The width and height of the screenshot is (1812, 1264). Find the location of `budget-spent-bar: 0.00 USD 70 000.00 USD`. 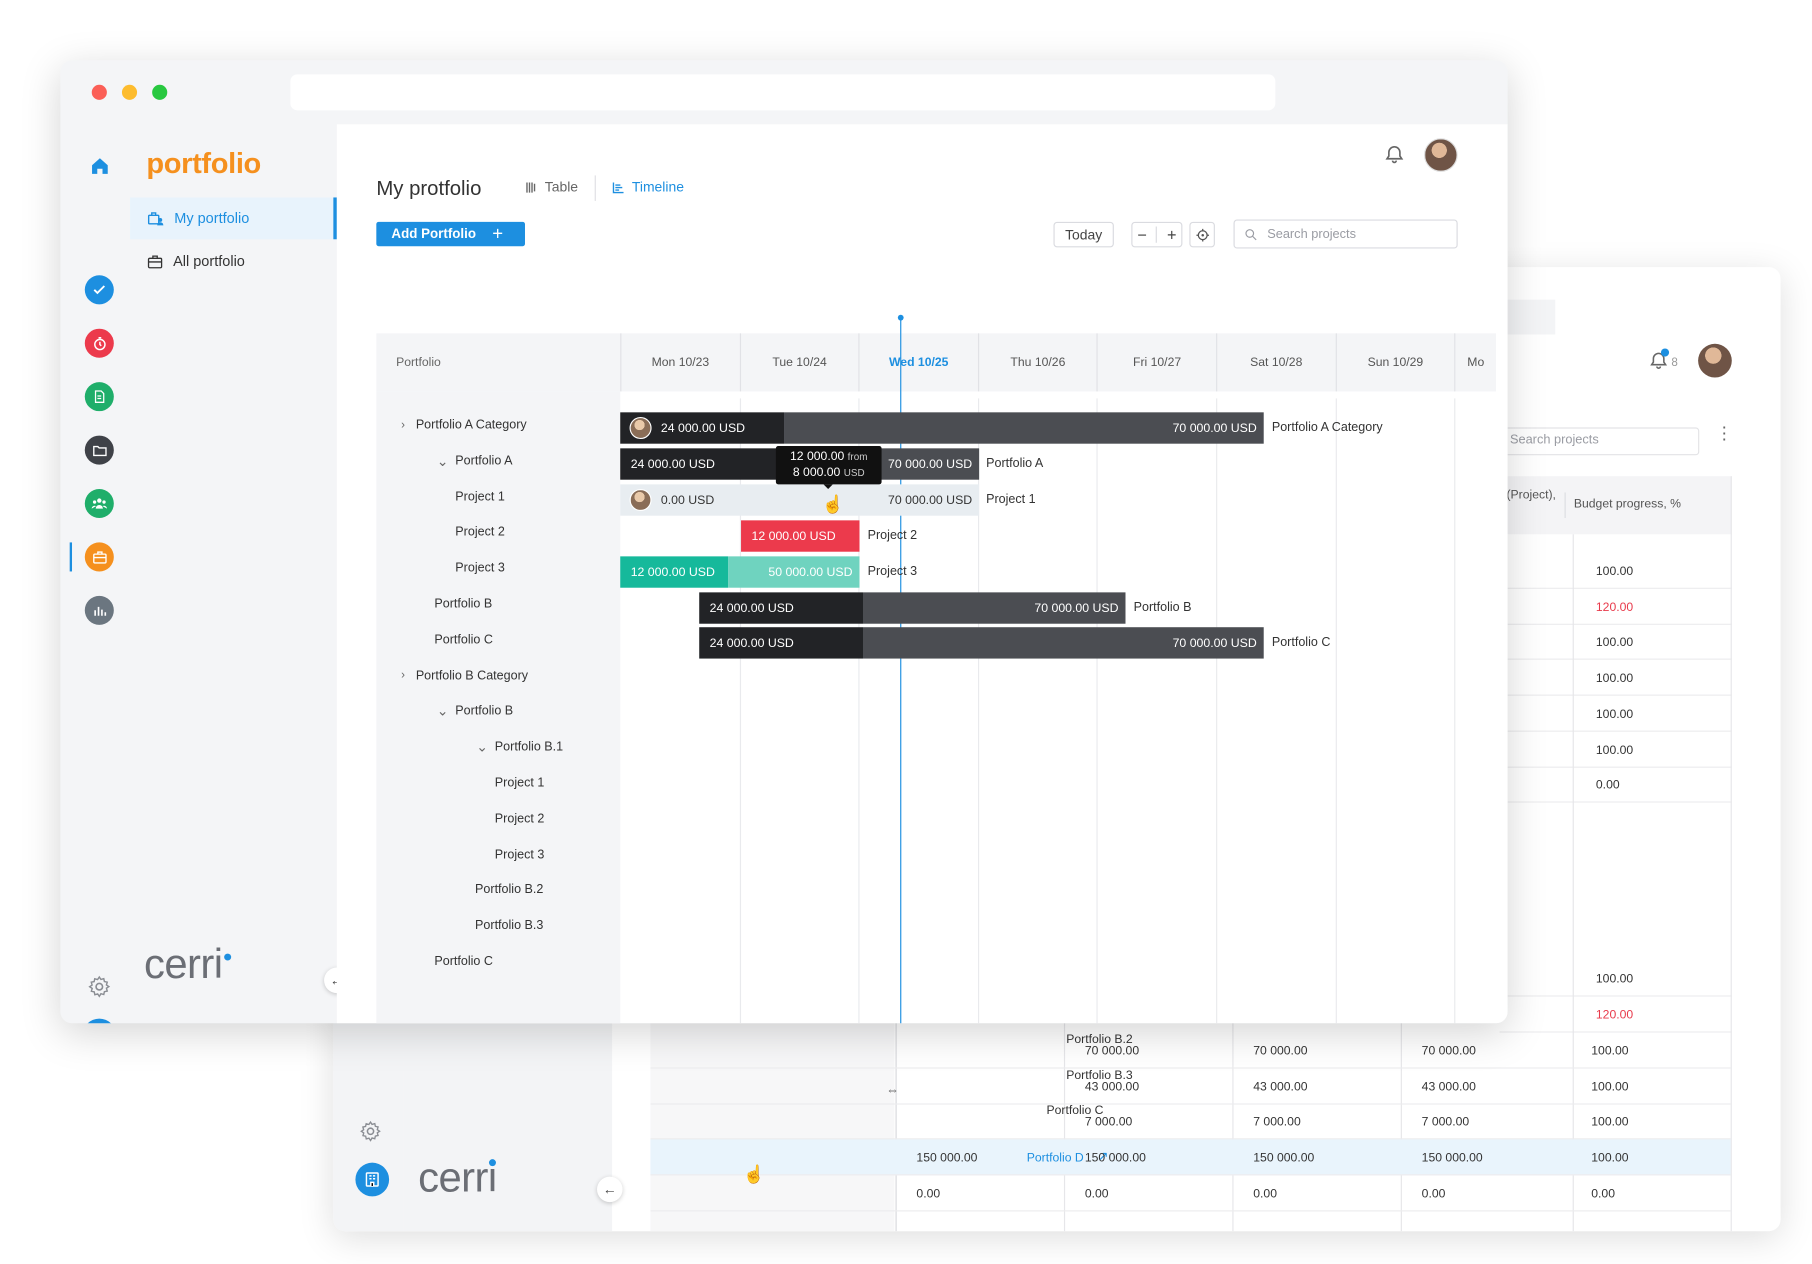

budget-spent-bar: 0.00 USD 70 000.00 USD is located at coordinates (800, 500).